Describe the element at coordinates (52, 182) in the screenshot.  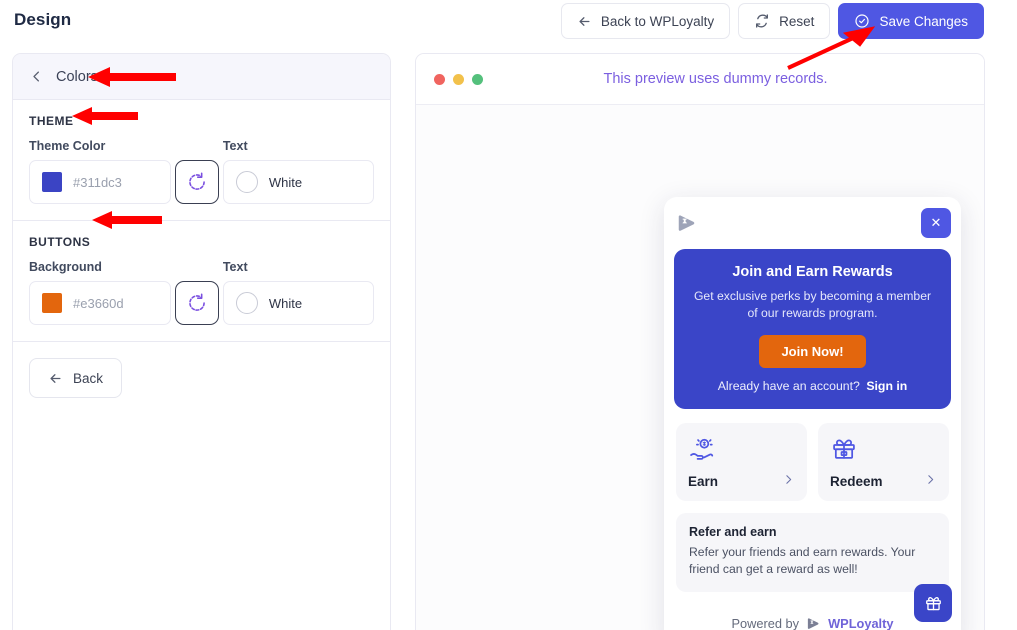
I see `theme-color-swatch` at that location.